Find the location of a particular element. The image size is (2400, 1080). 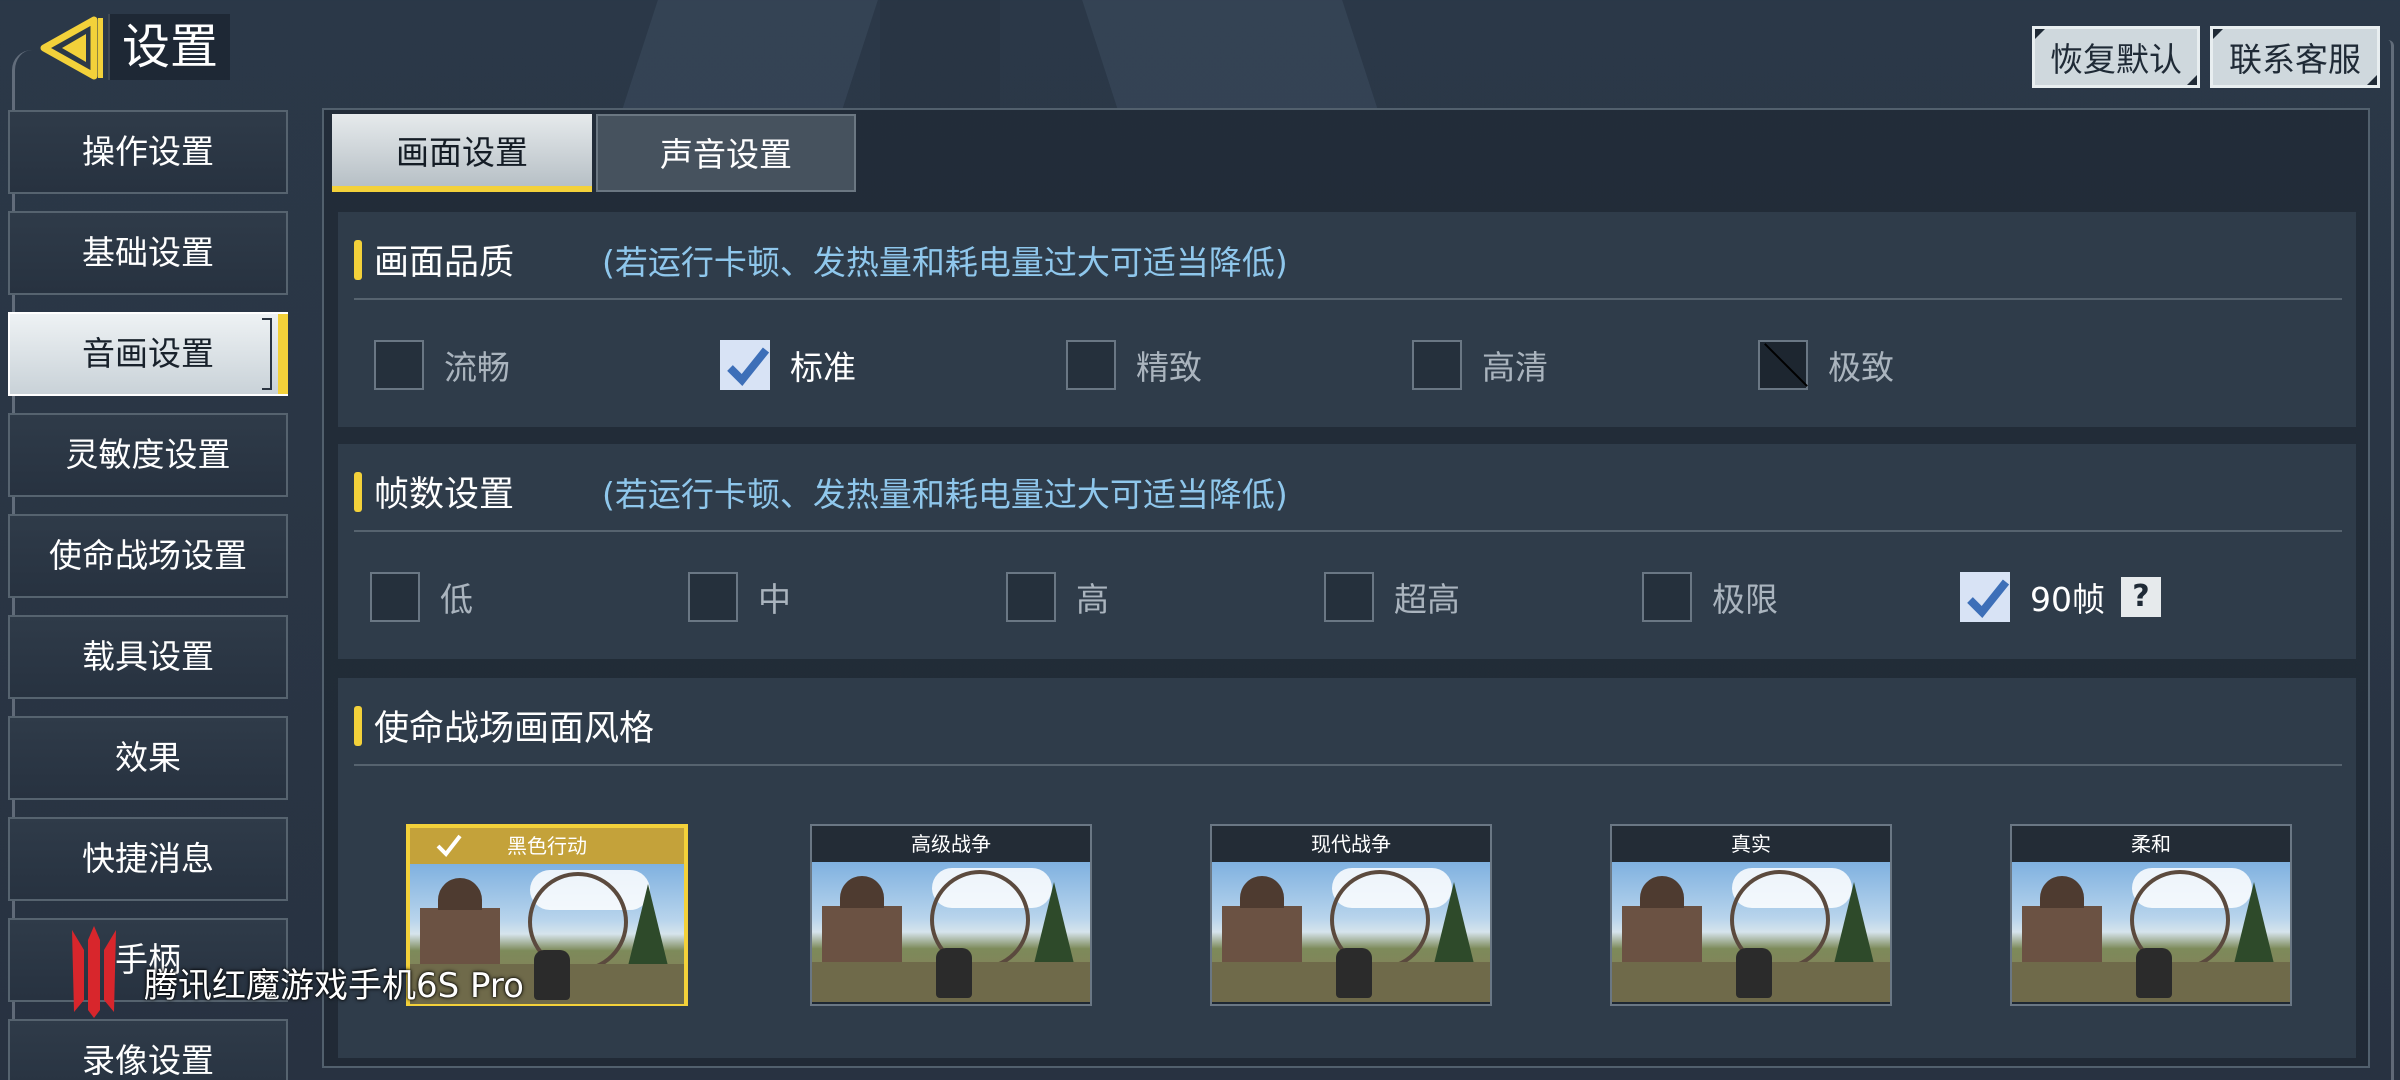

tab-graphics: 画面设置 is located at coordinates (462, 153).